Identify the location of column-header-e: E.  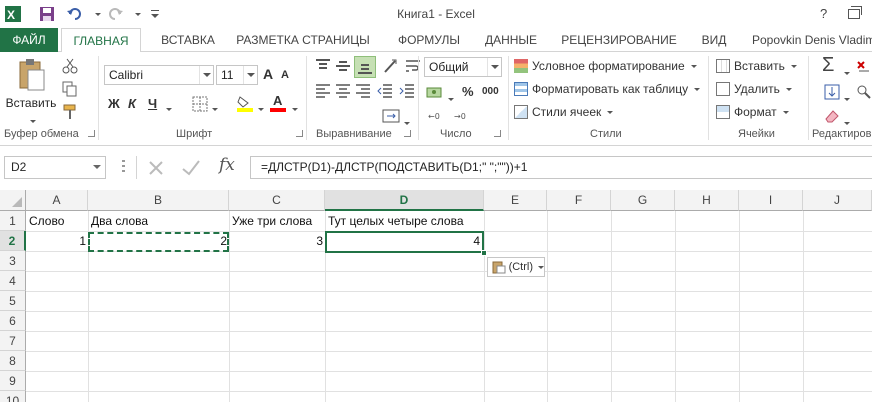
(515, 200).